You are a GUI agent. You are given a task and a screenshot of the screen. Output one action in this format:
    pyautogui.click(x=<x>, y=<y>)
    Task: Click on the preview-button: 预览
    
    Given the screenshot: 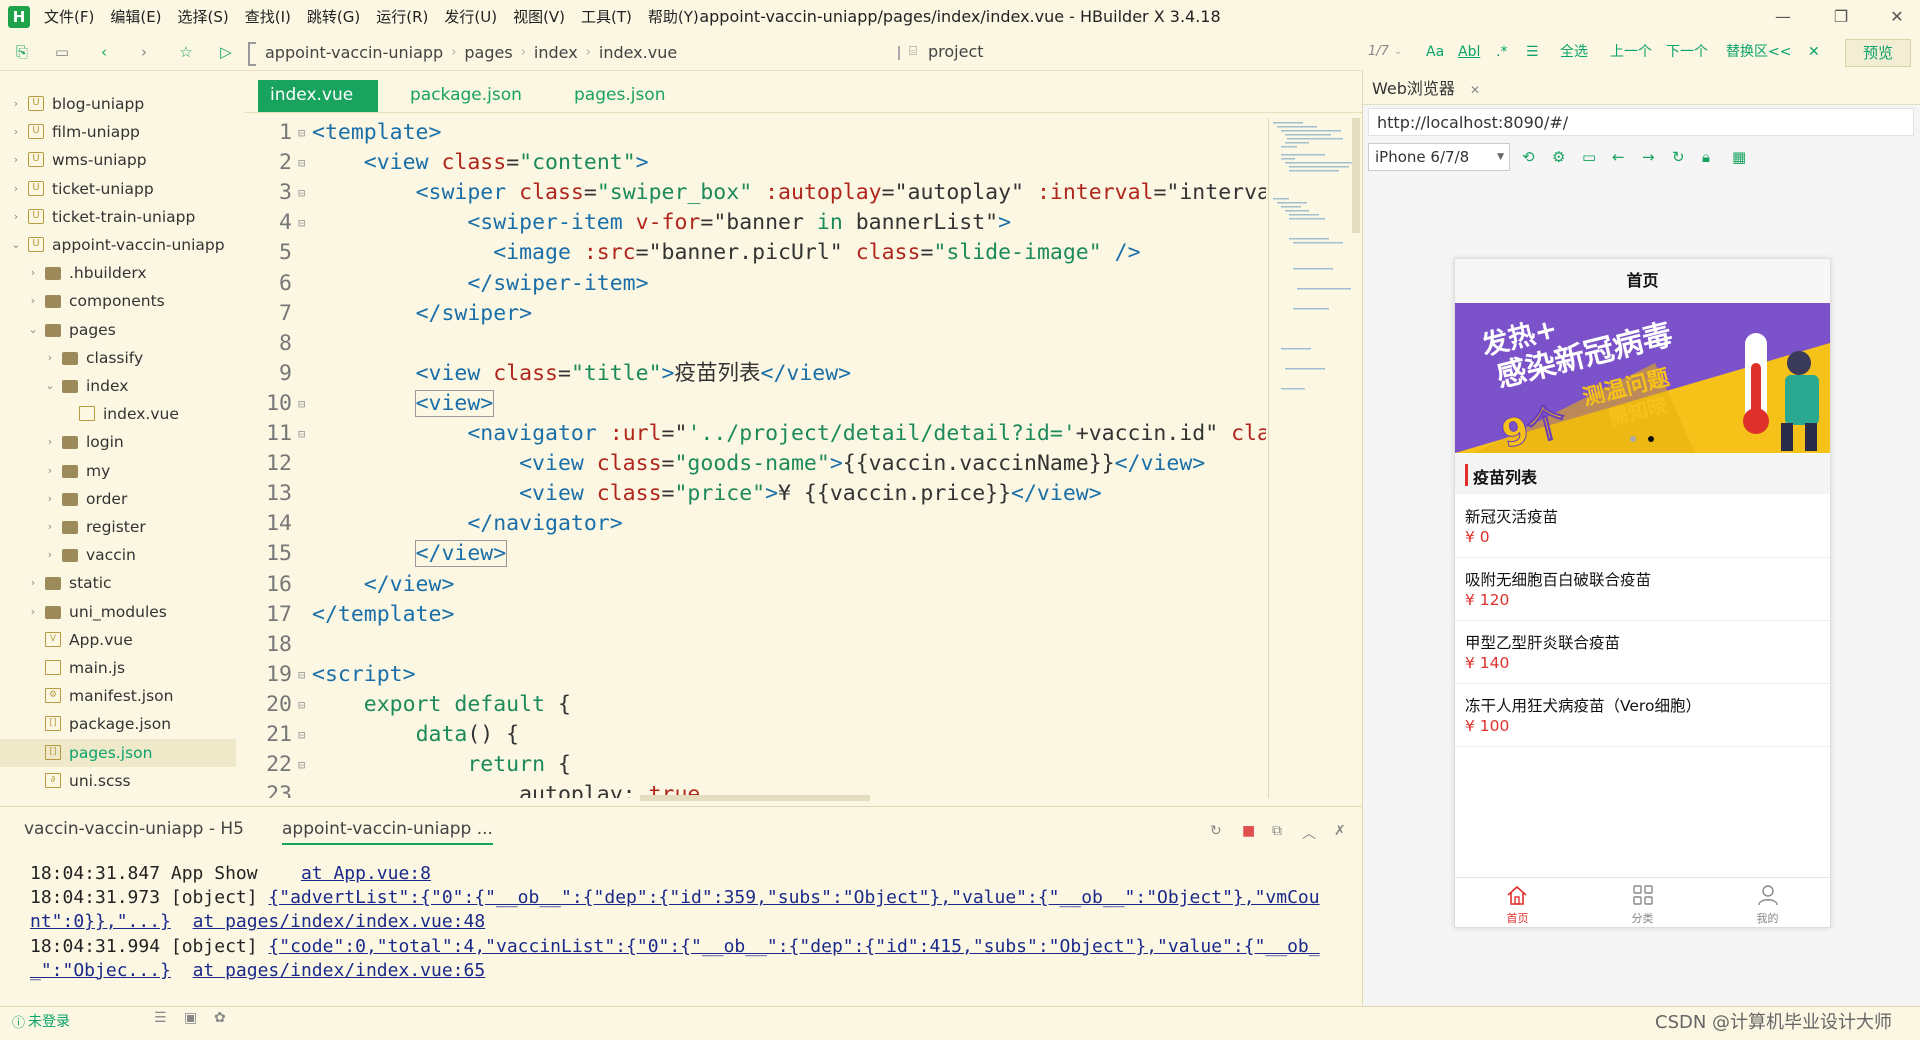 What is the action you would take?
    pyautogui.click(x=1878, y=53)
    